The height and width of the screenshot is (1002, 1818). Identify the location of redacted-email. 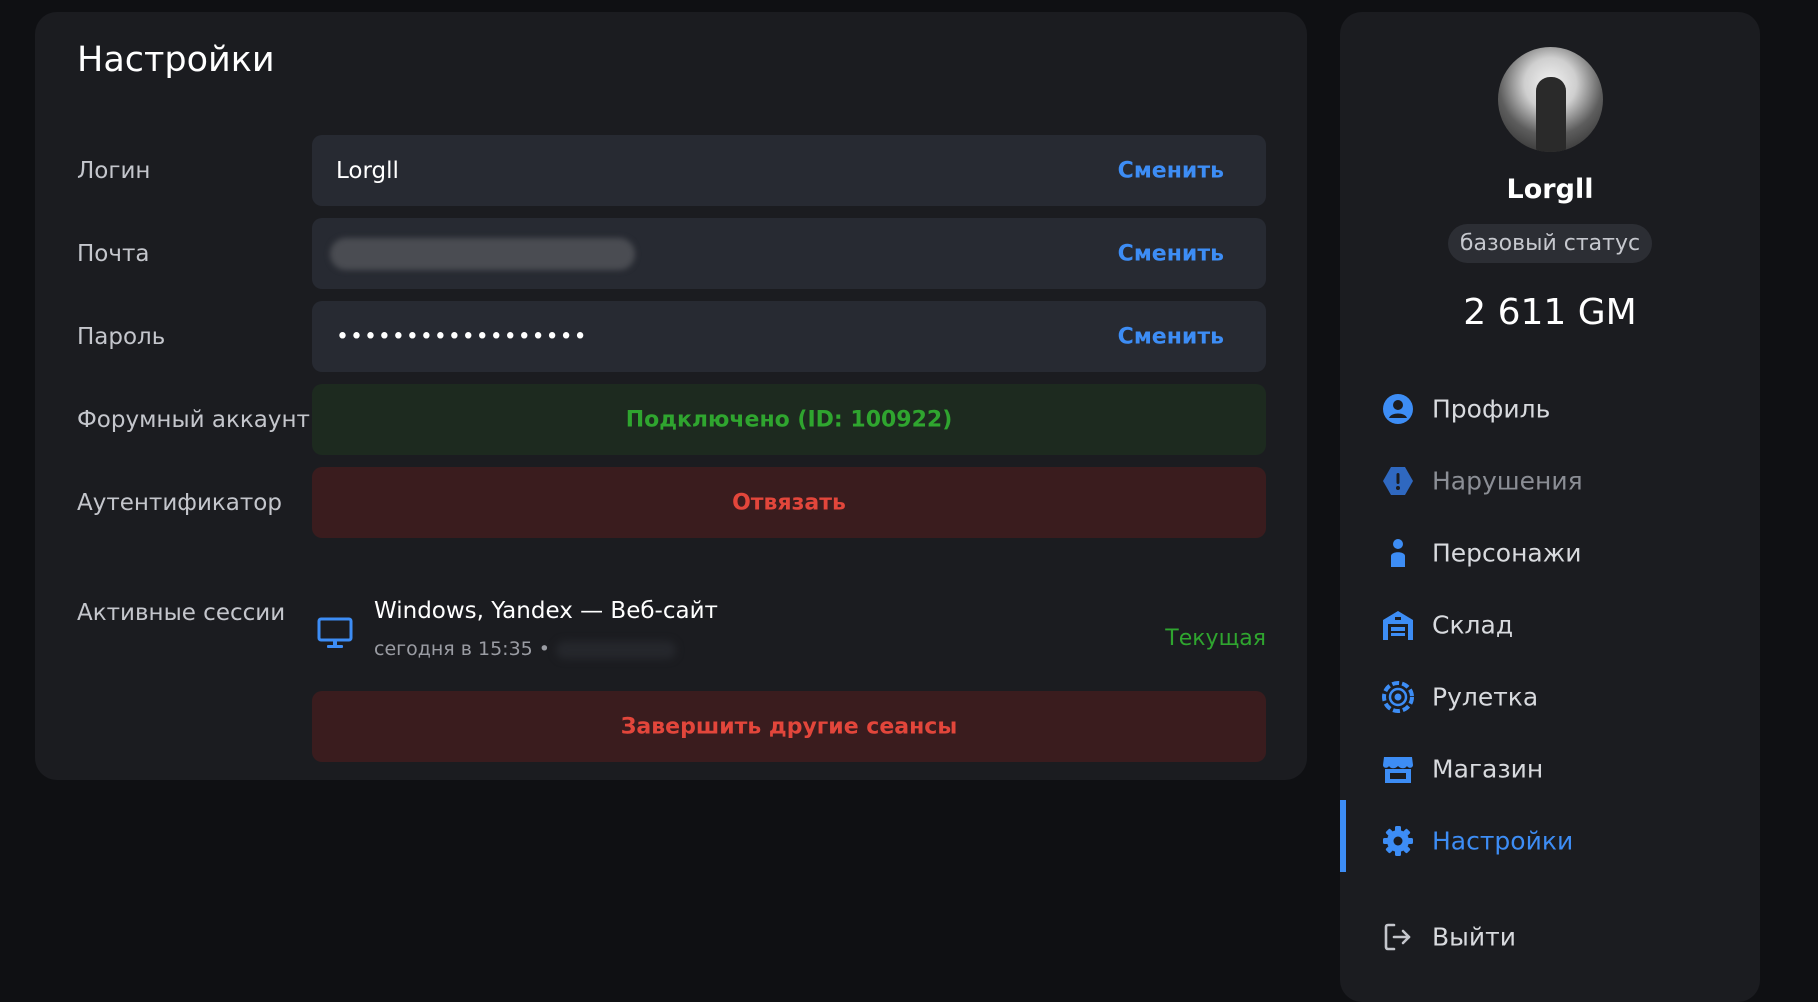
(482, 254).